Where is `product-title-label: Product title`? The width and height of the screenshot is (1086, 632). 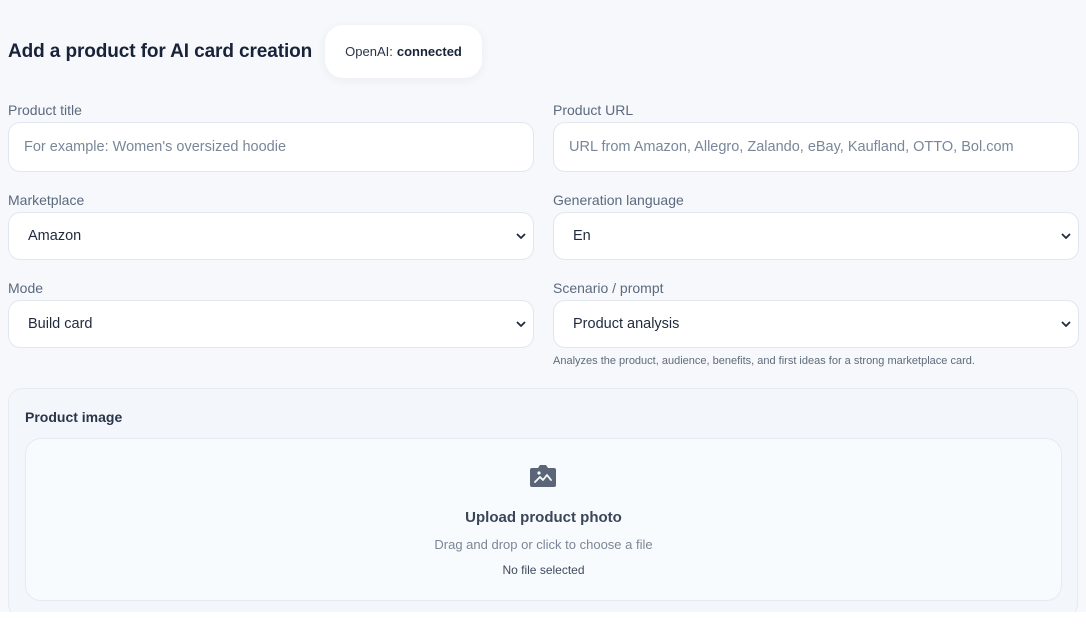 product-title-label: Product title is located at coordinates (45, 110).